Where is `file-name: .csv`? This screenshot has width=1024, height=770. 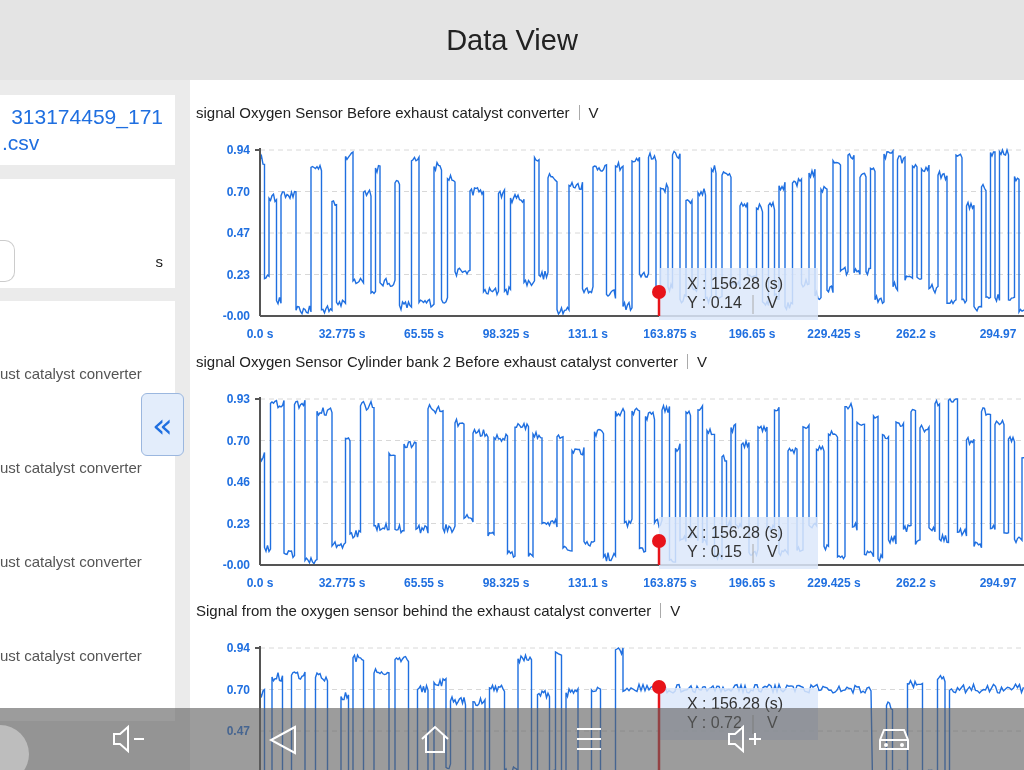 file-name: .csv is located at coordinates (20, 143).